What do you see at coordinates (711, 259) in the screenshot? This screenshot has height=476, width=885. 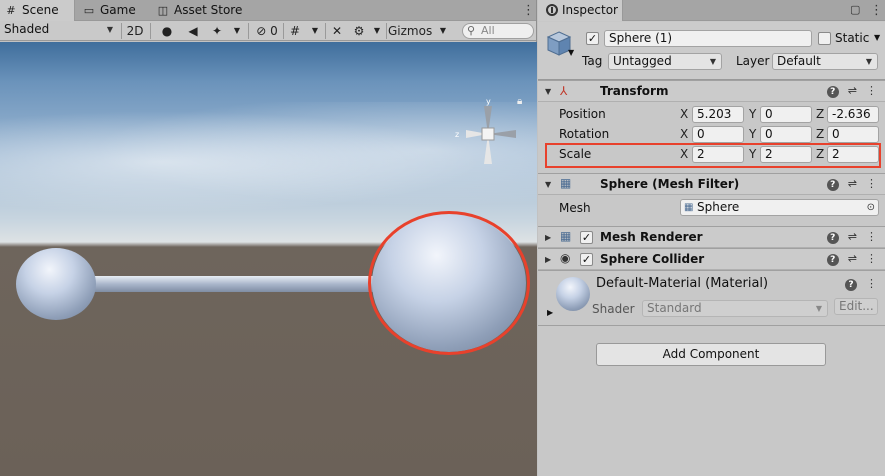 I see `sphere-collider-header: ▶ ◉ ✓ Sphere Collider ? ⇌ ⋮` at bounding box center [711, 259].